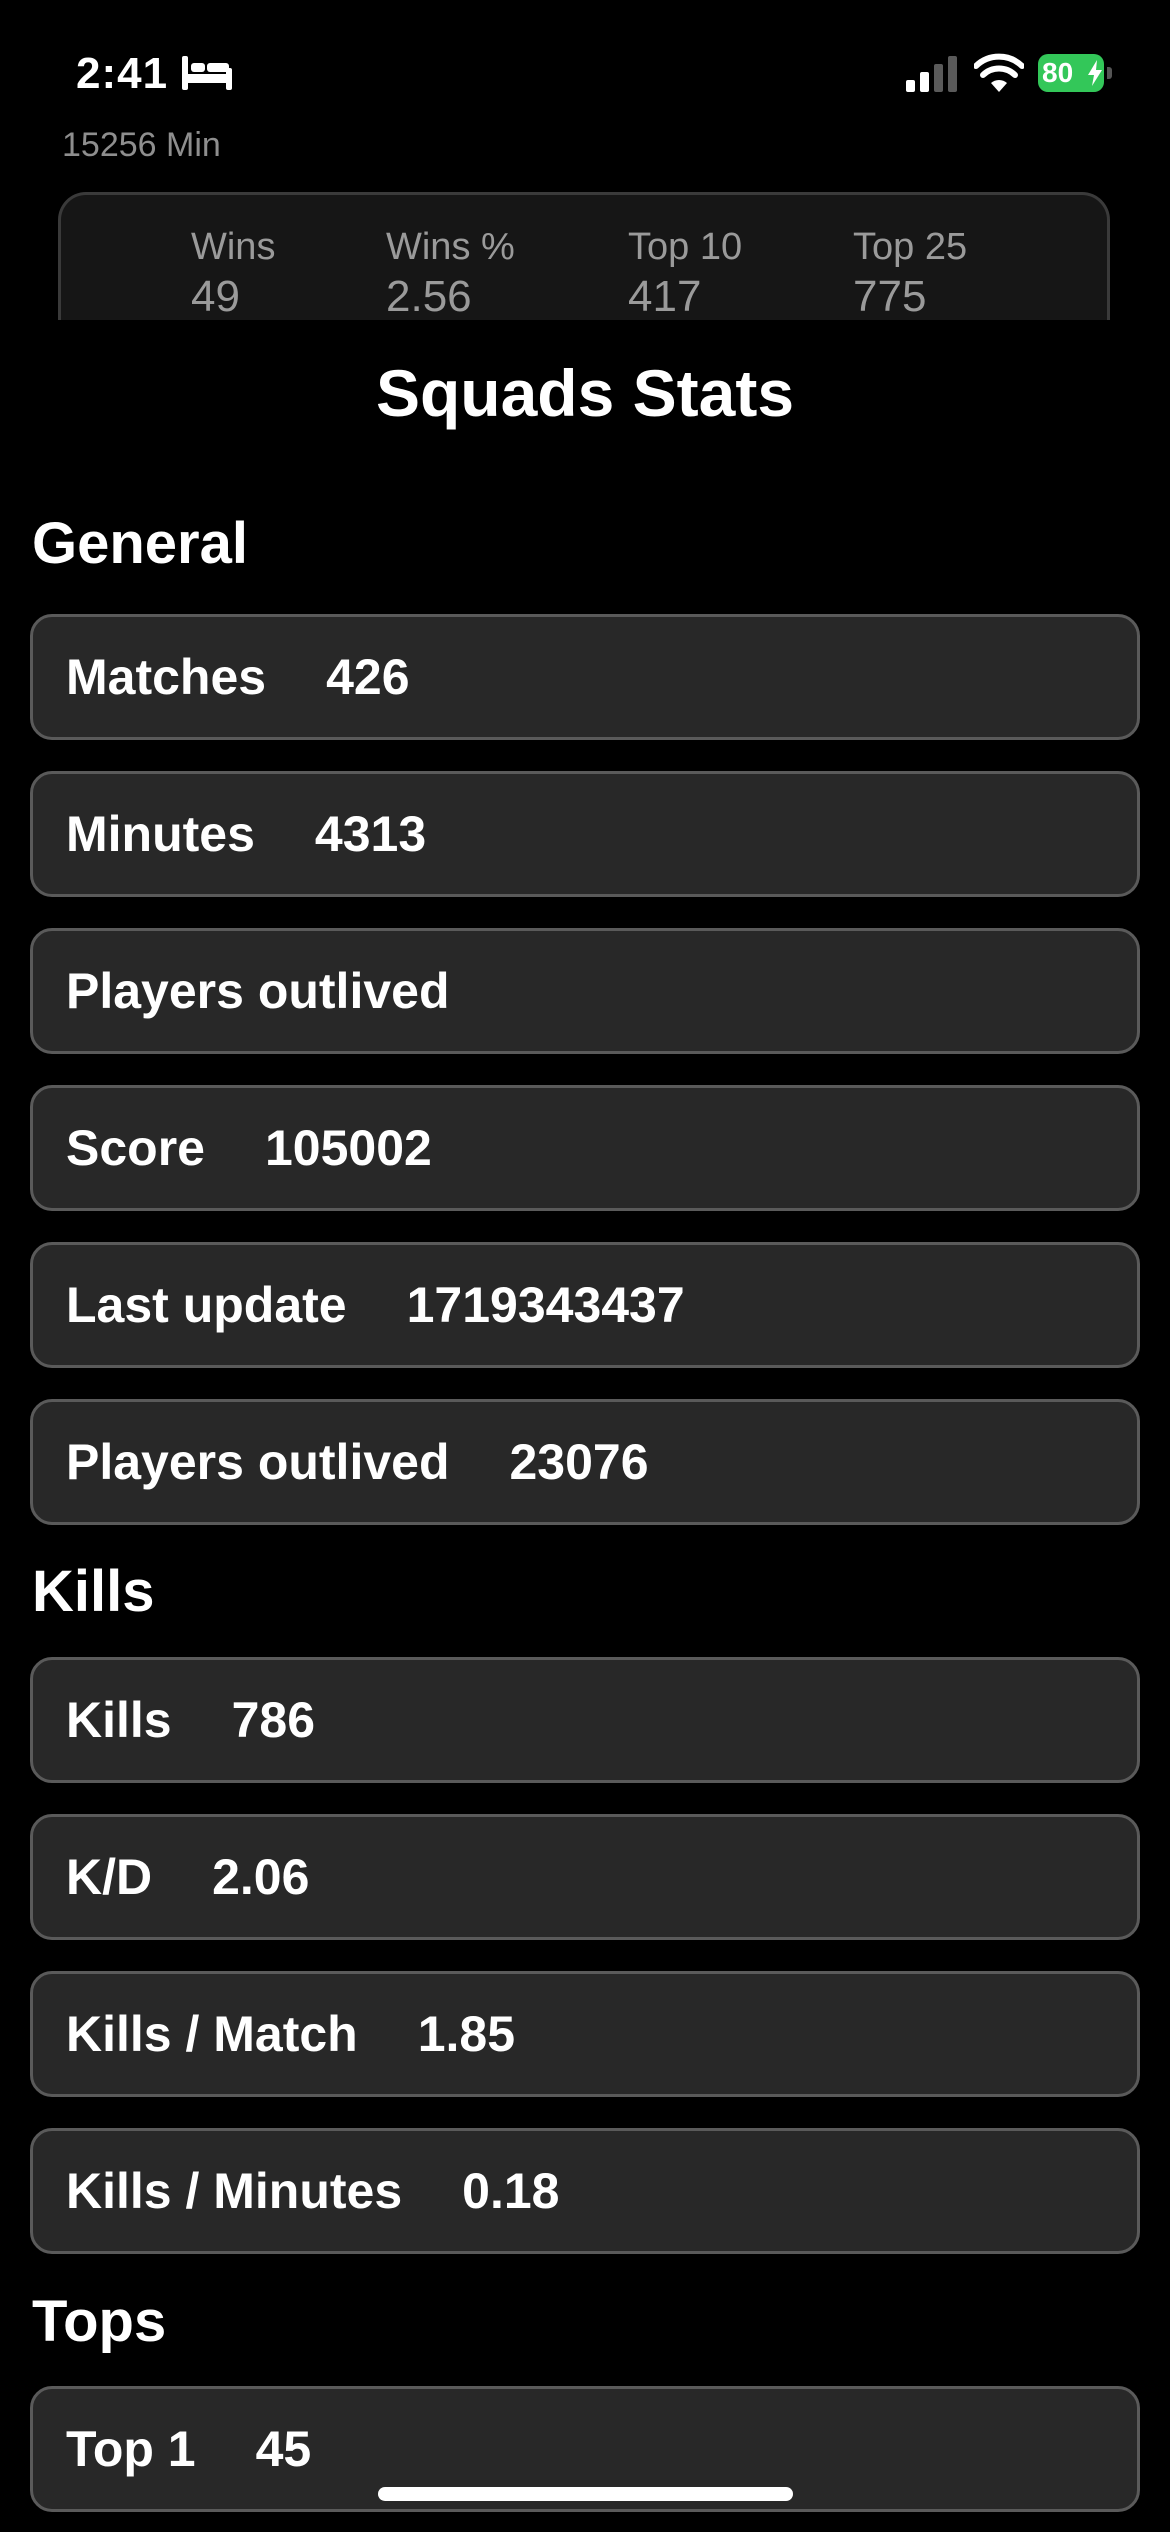  I want to click on battery-level: 80, so click(1058, 72).